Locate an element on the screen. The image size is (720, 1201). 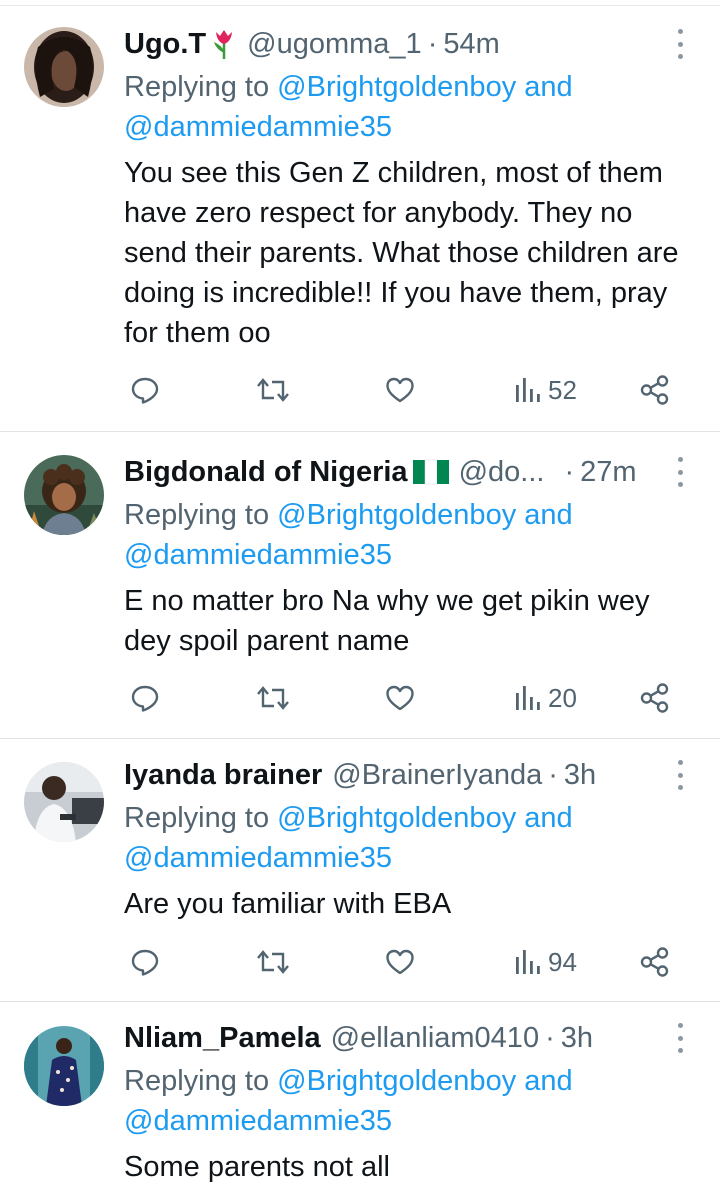
nigeria-flag-icon is located at coordinates (430, 472).